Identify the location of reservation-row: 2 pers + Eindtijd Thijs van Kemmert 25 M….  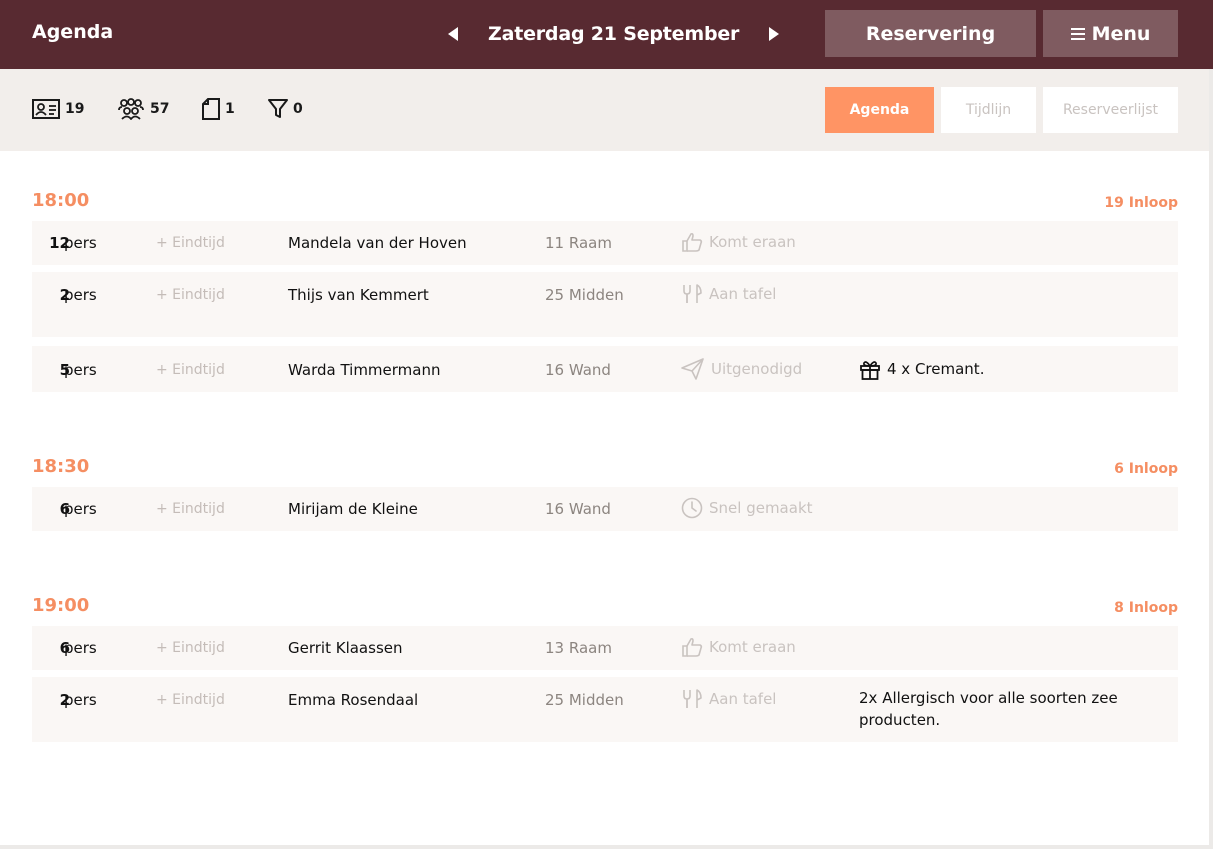
(605, 304).